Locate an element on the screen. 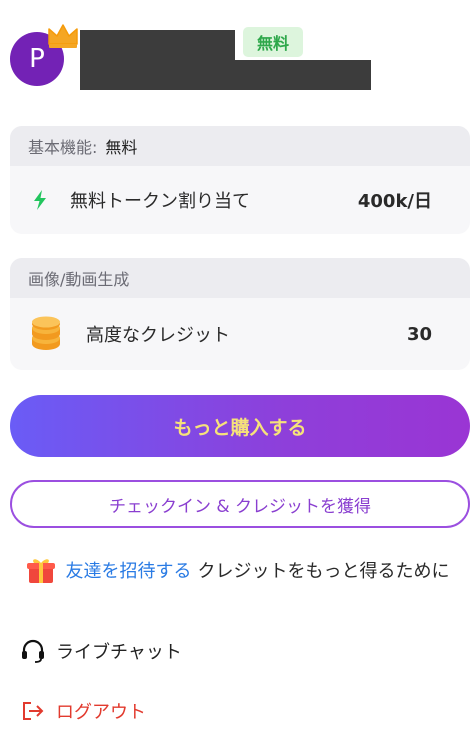 The height and width of the screenshot is (755, 475). invite-row: 友達を招待する クレジットをもっと得るために is located at coordinates (237, 570).